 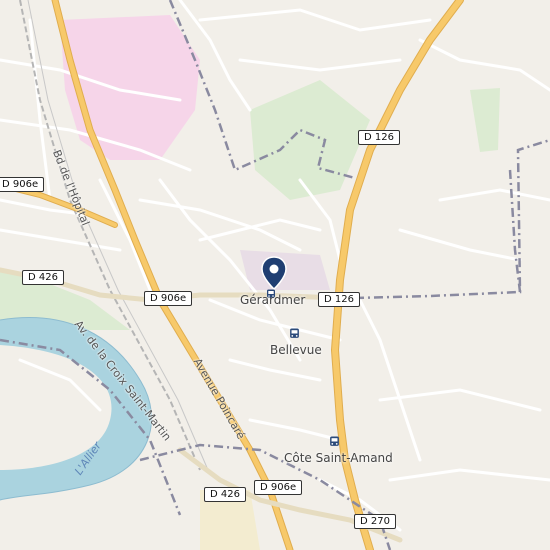 I want to click on place-label-cote-saint-amand: Côte Saint-Amand, so click(x=338, y=458).